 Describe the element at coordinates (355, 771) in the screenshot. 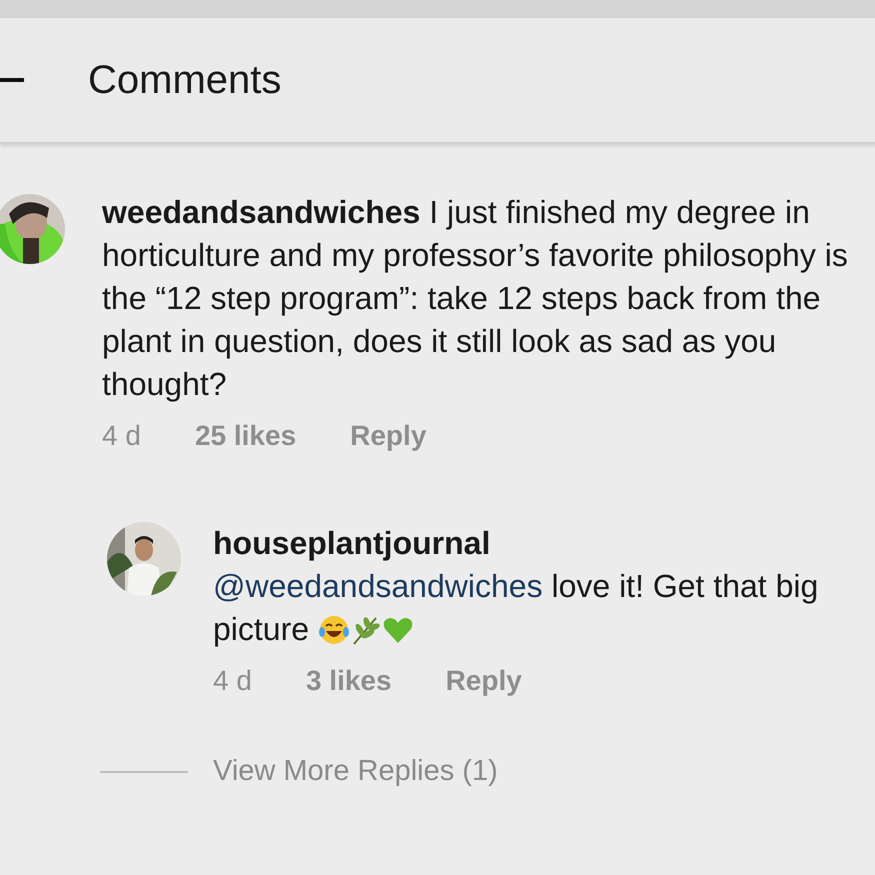

I see `view-more-replies-link: View More Replies (1)` at that location.